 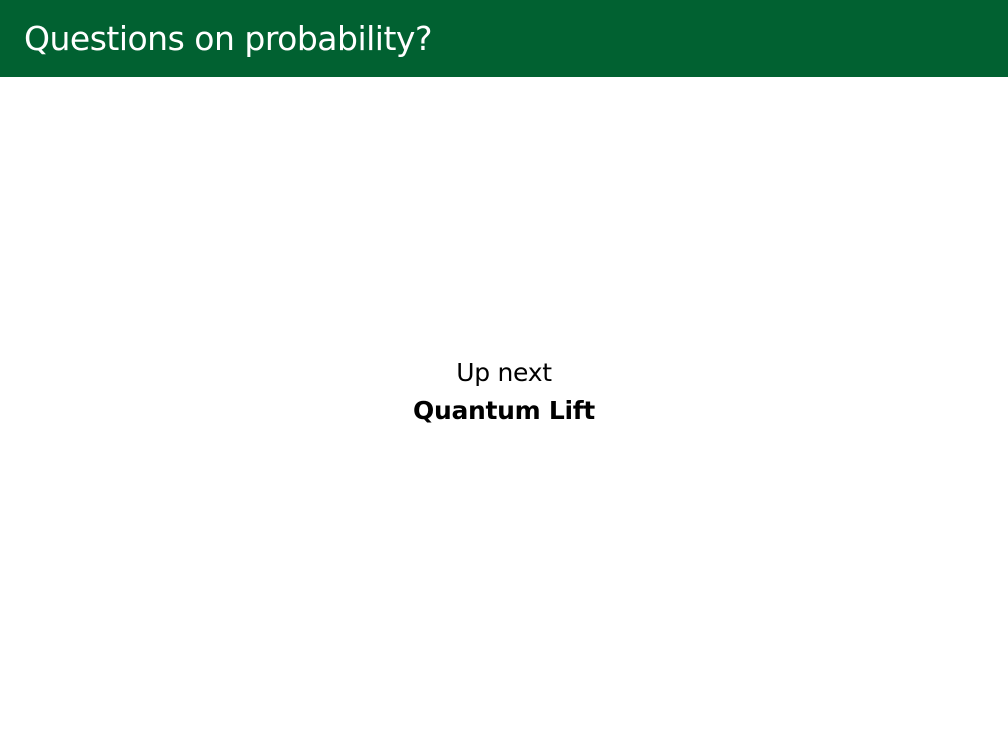 I want to click on up-next-label: Up next, so click(x=504, y=372).